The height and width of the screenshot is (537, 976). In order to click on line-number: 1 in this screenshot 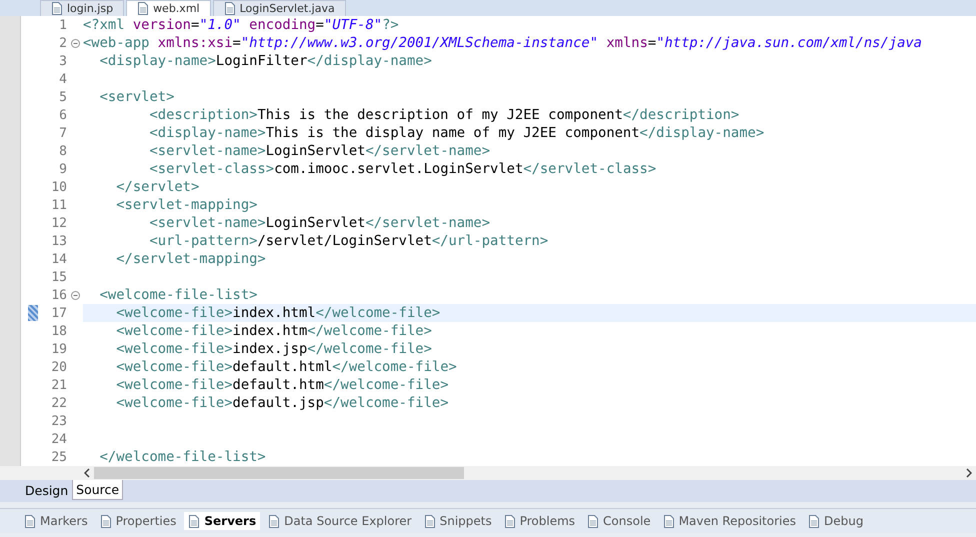, I will do `click(62, 25)`.